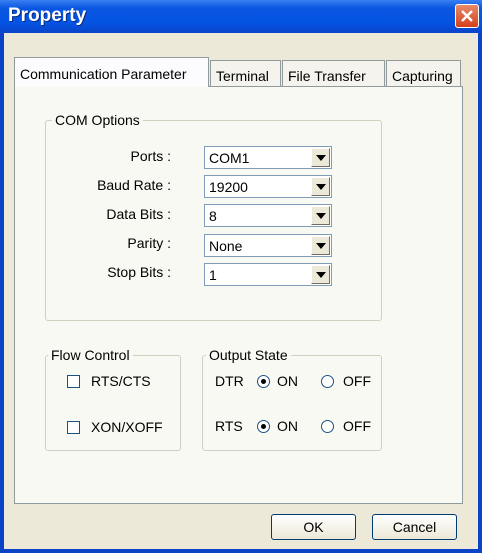  Describe the element at coordinates (228, 187) in the screenshot. I see `baud-rate-value: 19200` at that location.